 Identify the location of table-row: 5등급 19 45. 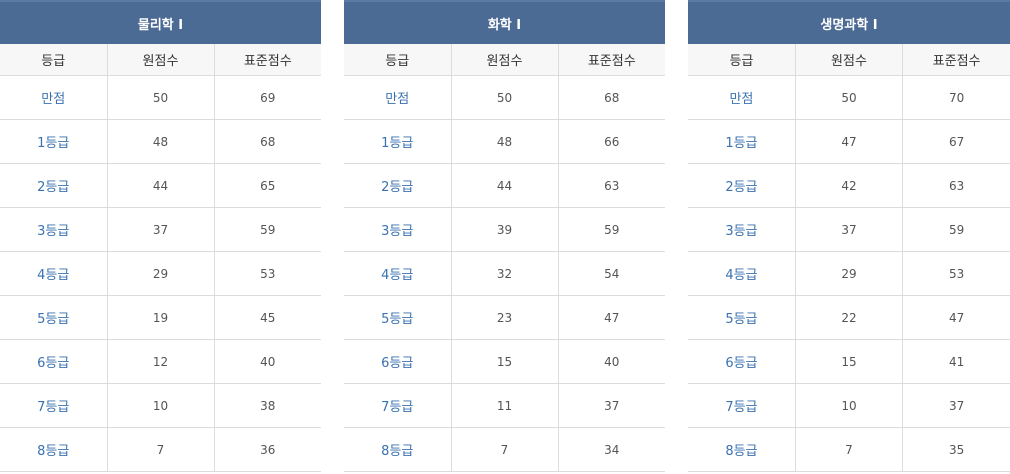
(160, 317).